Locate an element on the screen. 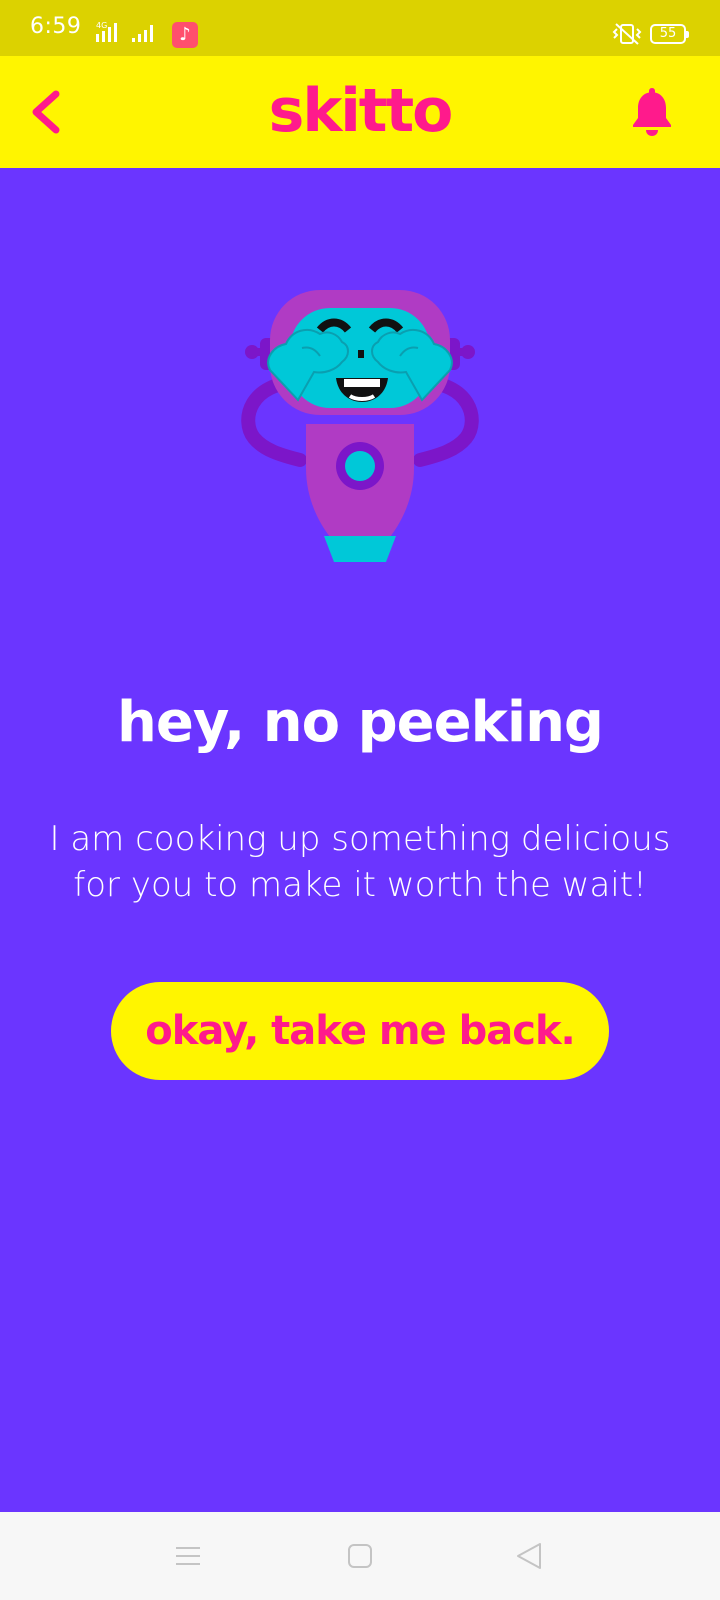 The width and height of the screenshot is (720, 1600). home-icon is located at coordinates (360, 1556).